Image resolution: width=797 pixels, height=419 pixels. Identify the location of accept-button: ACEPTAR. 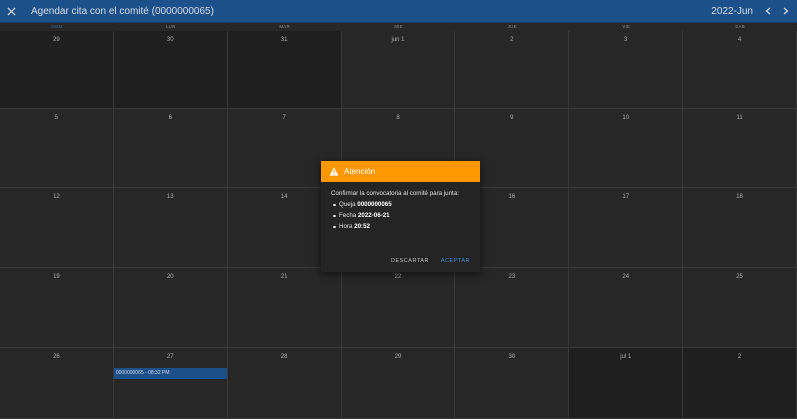
(455, 261).